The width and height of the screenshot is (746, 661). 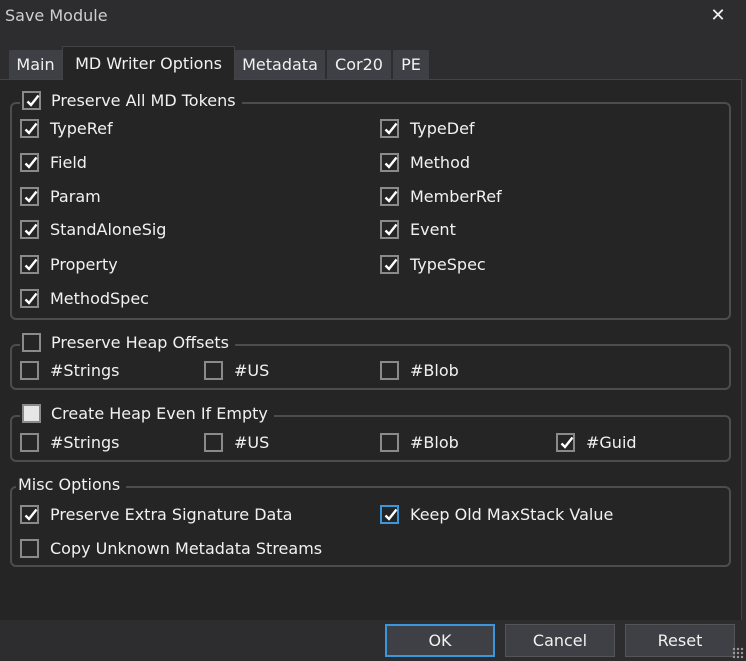 What do you see at coordinates (373, 19) in the screenshot?
I see `title-bar: Save Module ✕` at bounding box center [373, 19].